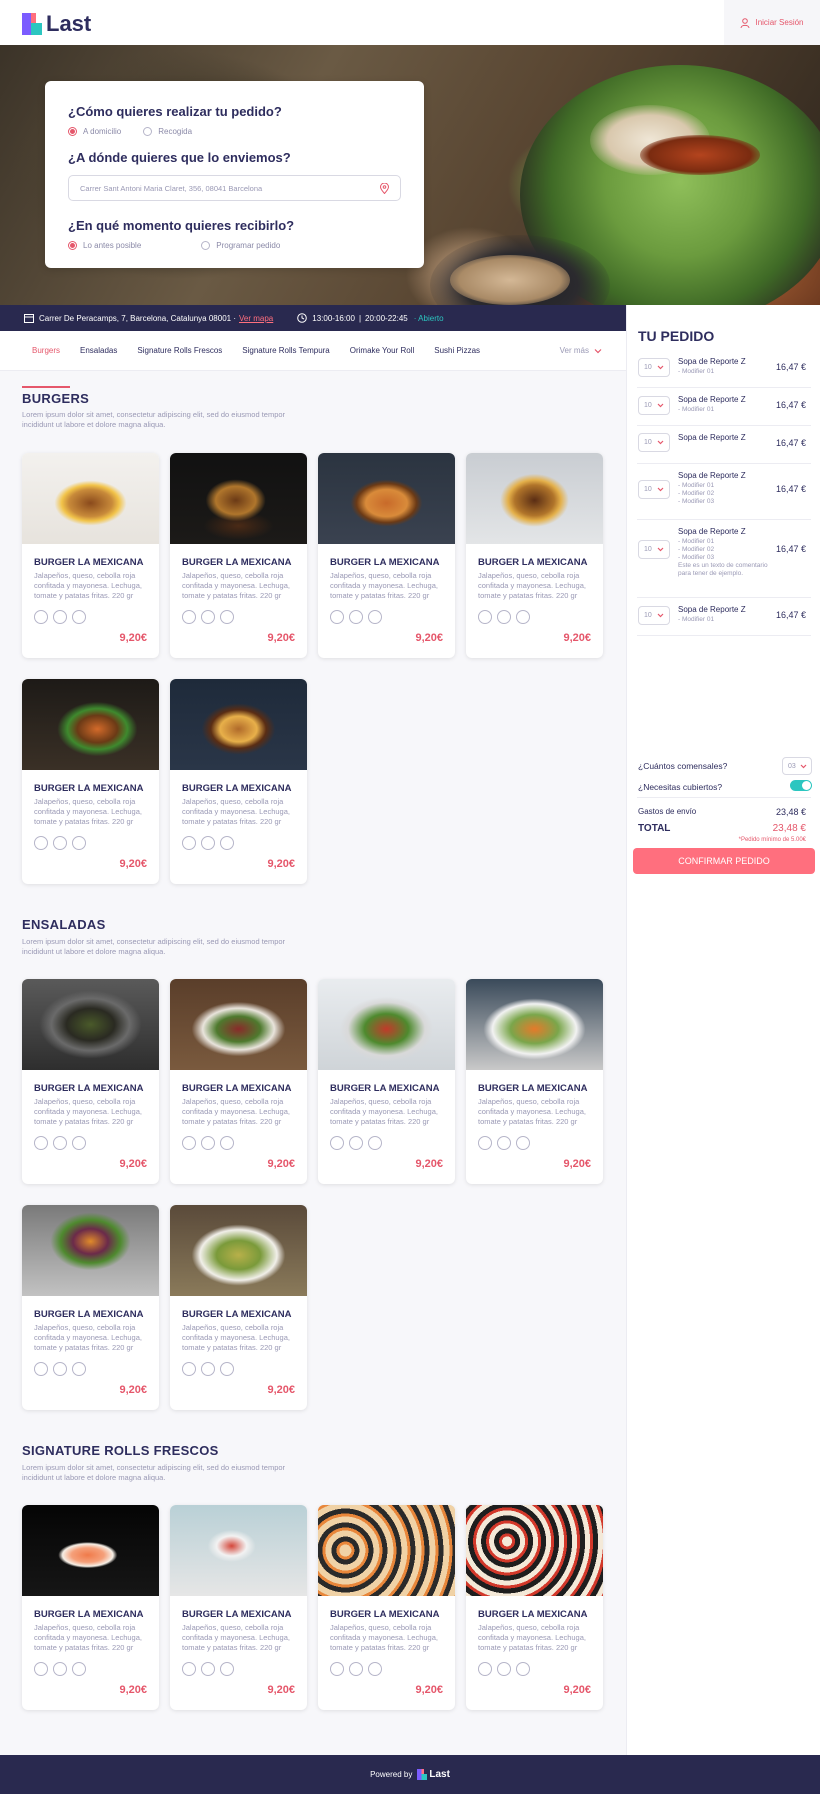  I want to click on cart-item-name: Sopa de Reporte Z, so click(712, 609).